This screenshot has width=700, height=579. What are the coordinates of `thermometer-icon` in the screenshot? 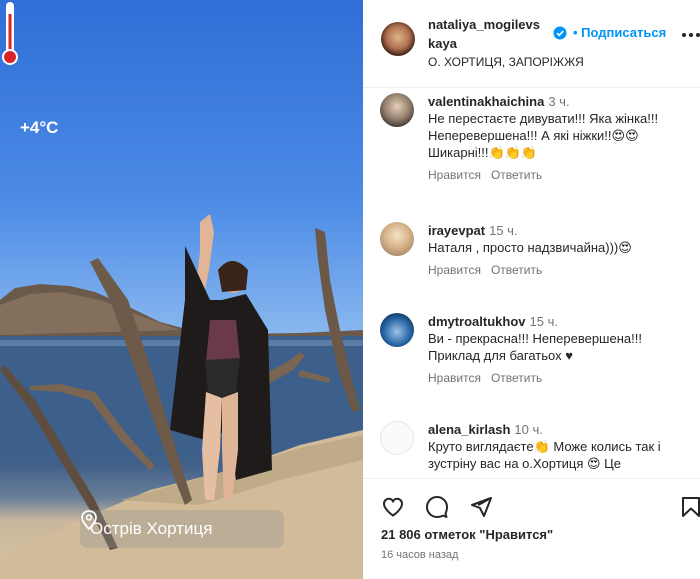 It's located at (10, 33).